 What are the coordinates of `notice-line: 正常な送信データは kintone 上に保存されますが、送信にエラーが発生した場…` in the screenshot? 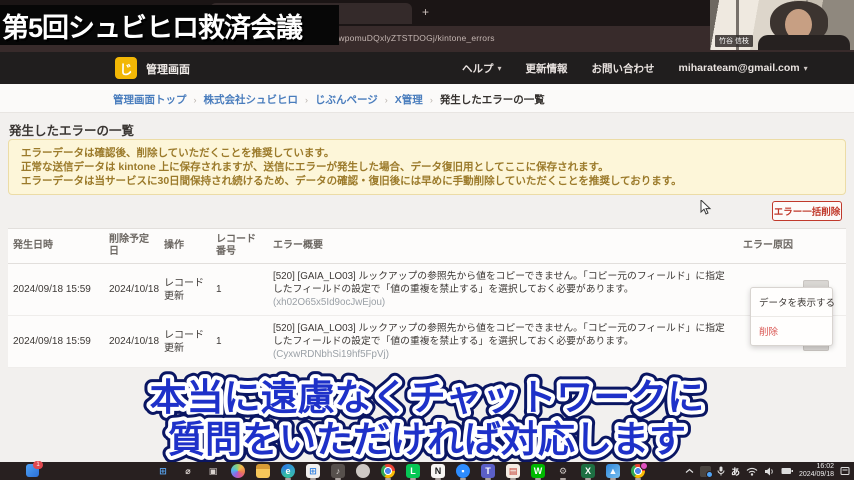 It's located at (315, 167).